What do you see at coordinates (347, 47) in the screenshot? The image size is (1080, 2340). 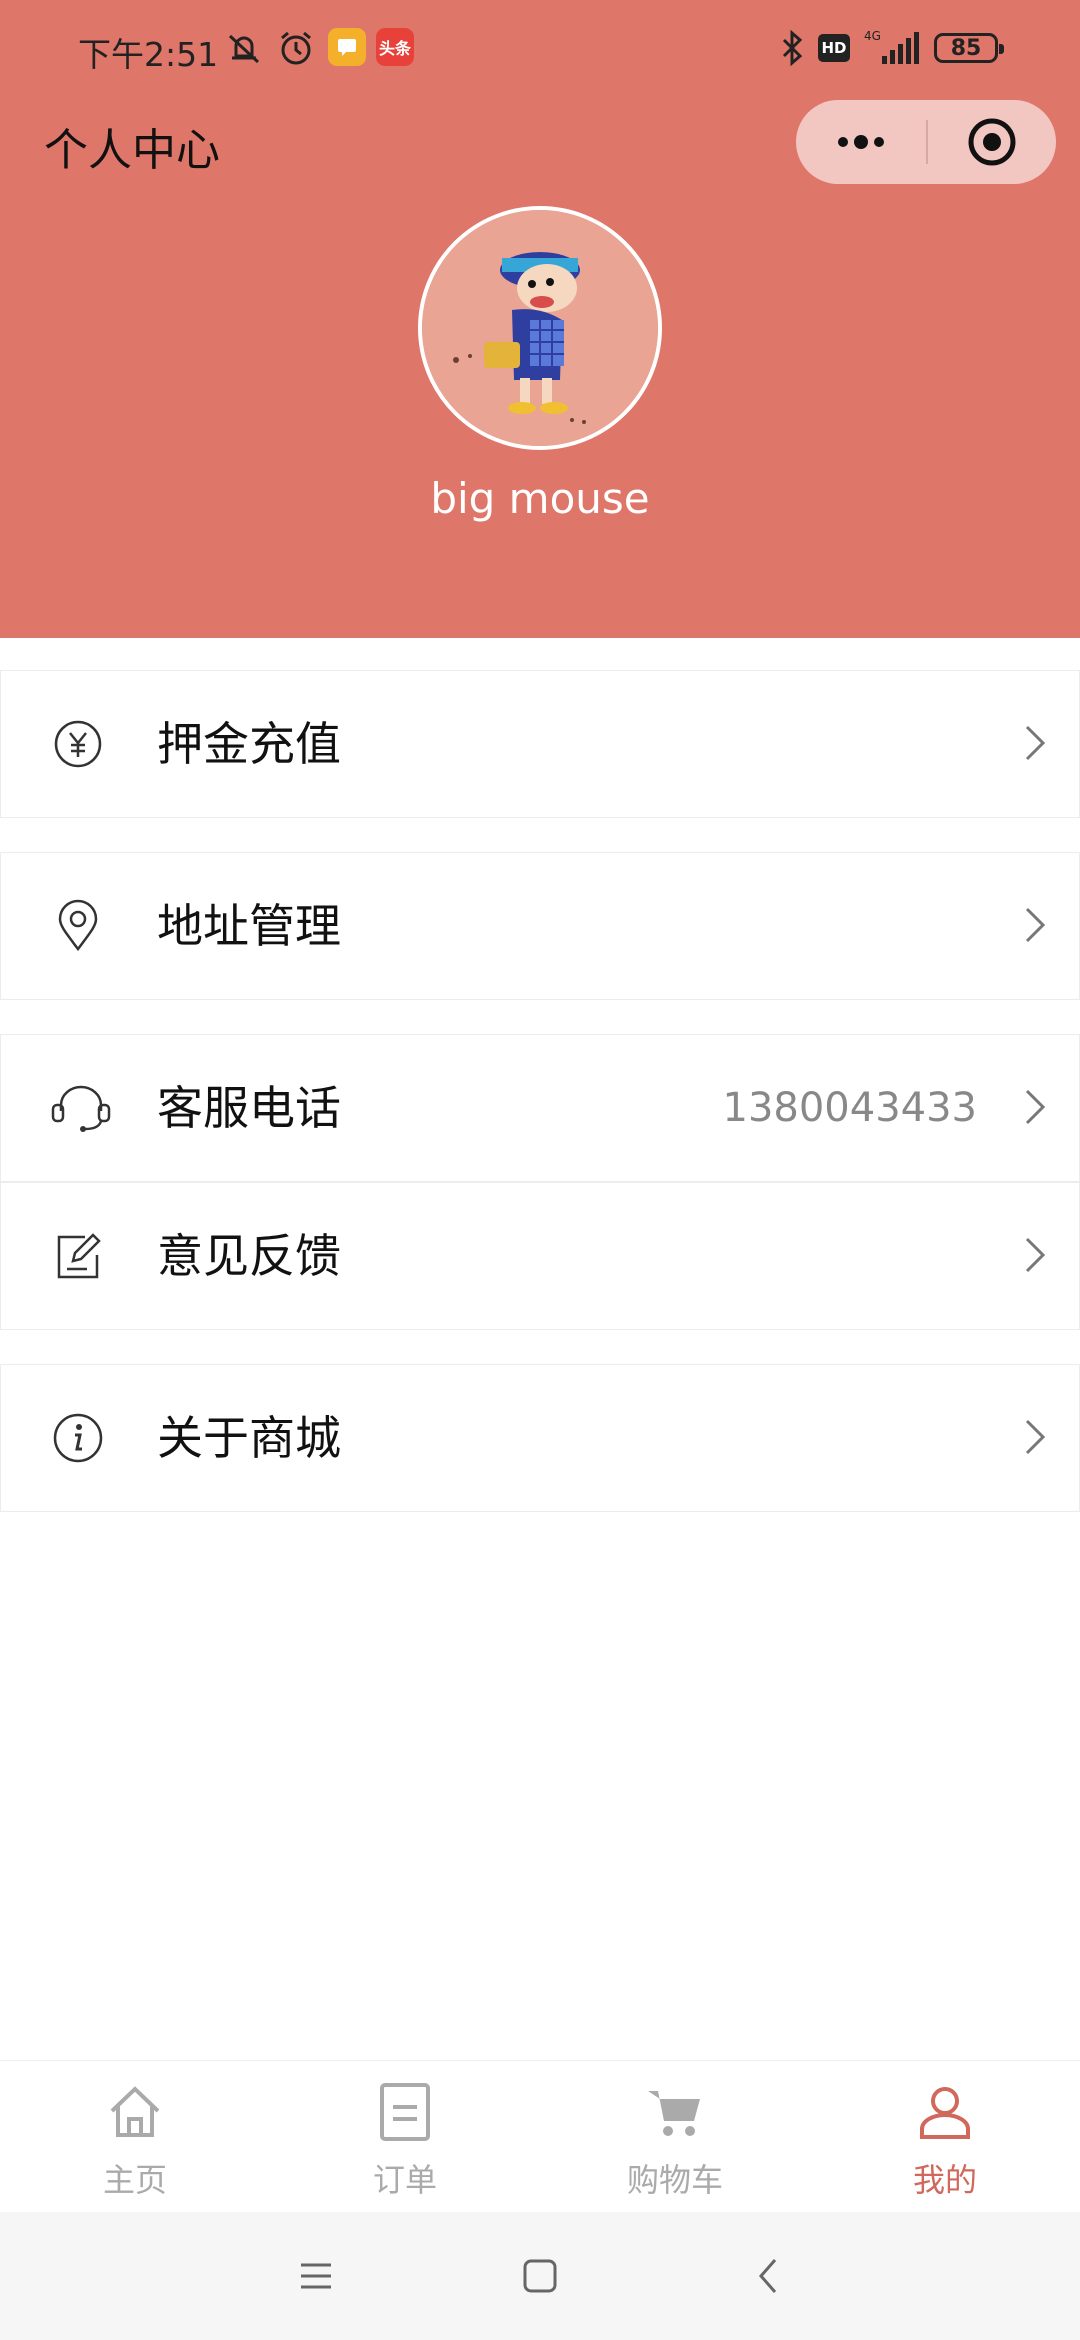 I see `message-app-icon` at bounding box center [347, 47].